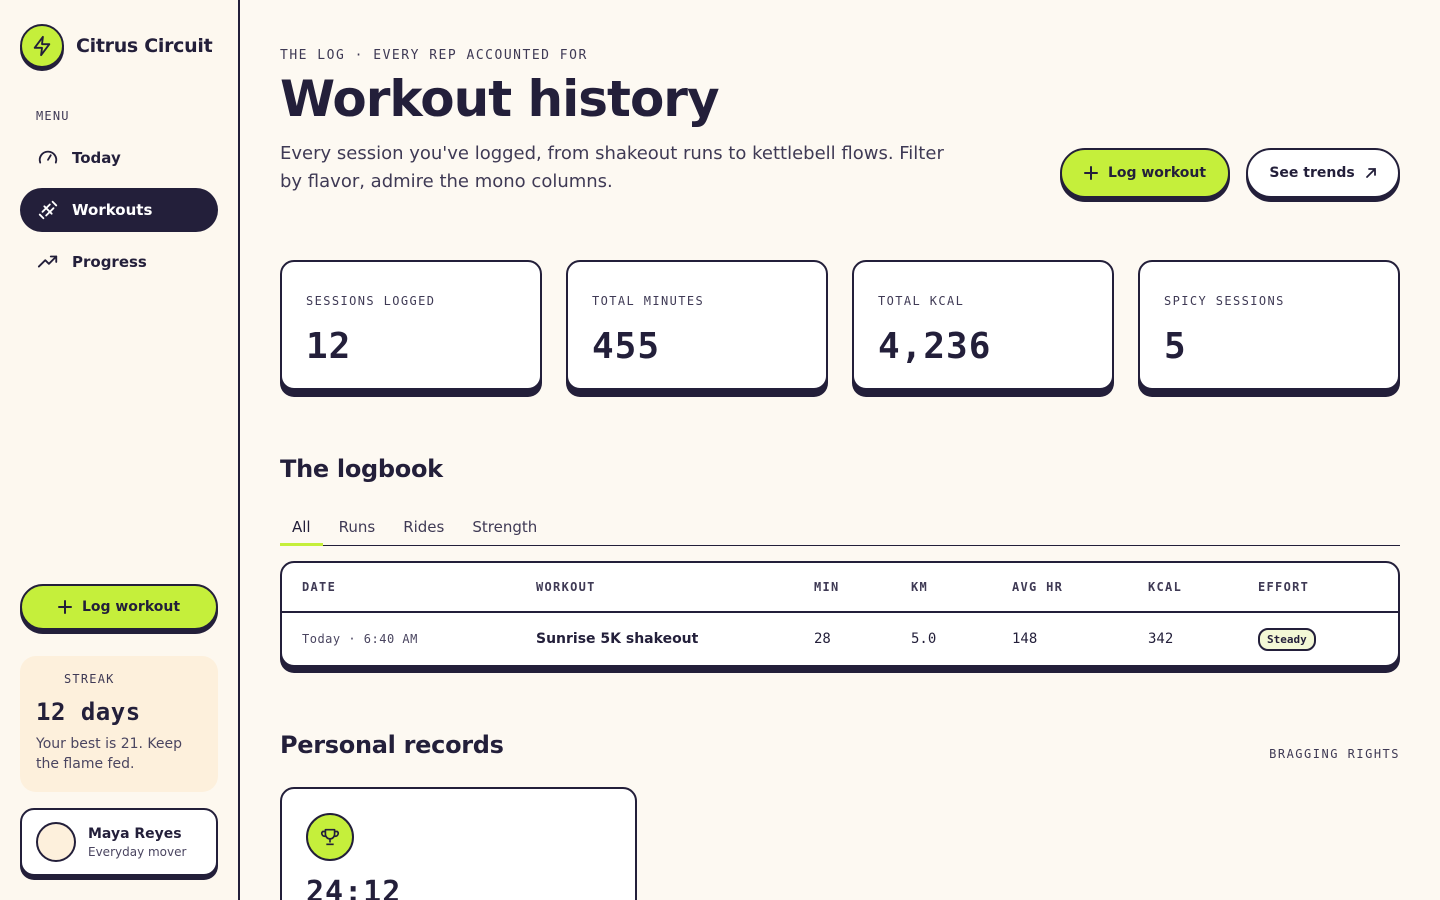  I want to click on row-km: 5.0, so click(924, 639).